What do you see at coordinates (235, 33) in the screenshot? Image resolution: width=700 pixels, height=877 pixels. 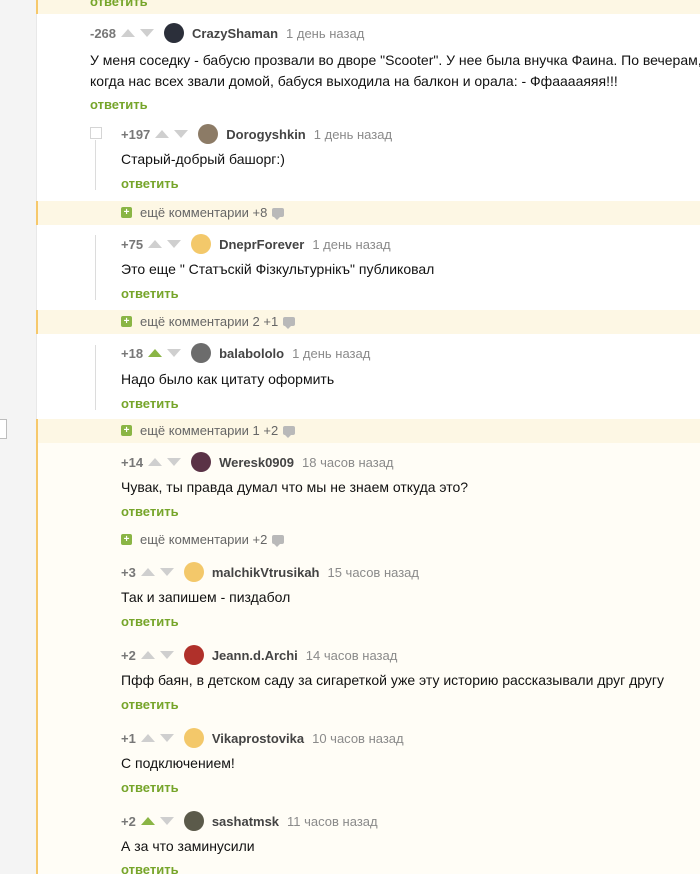 I see `username: CrazyShaman` at bounding box center [235, 33].